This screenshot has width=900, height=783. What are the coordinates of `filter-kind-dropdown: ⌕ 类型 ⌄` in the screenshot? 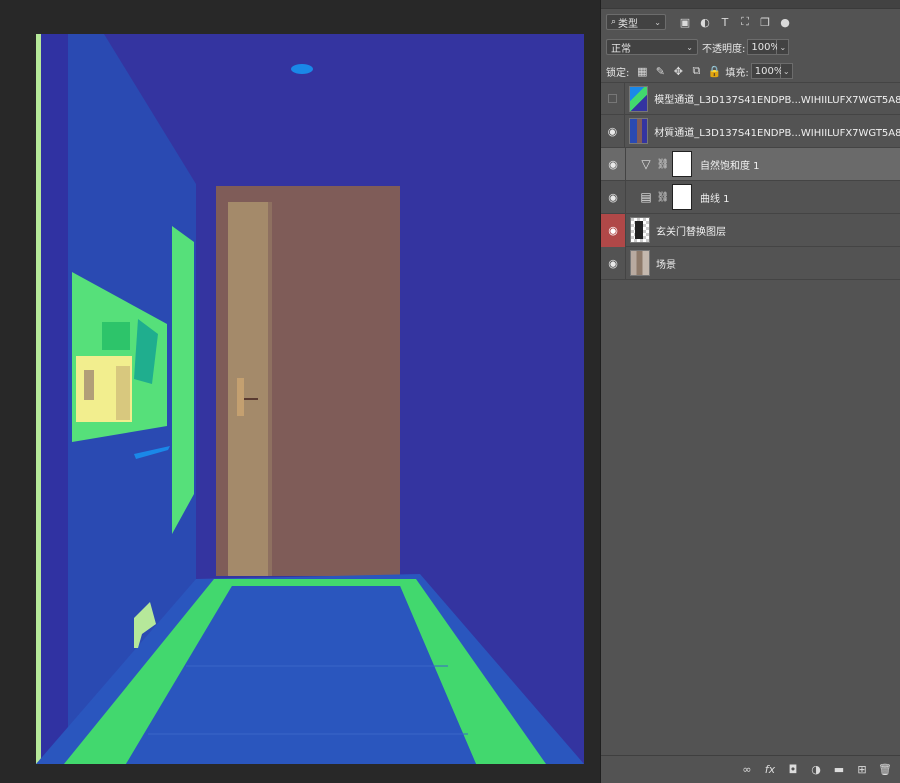 It's located at (636, 22).